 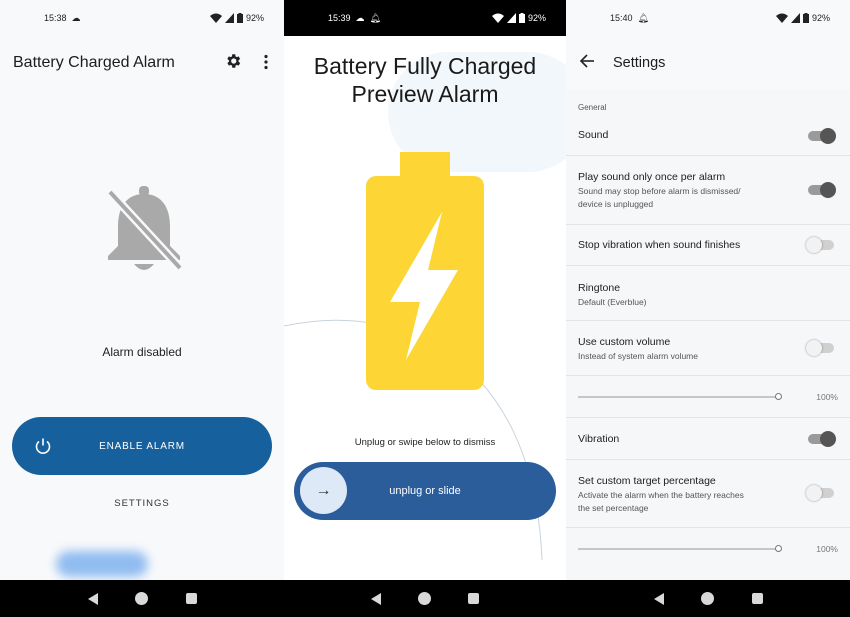 What do you see at coordinates (233, 61) in the screenshot?
I see `gear-icon` at bounding box center [233, 61].